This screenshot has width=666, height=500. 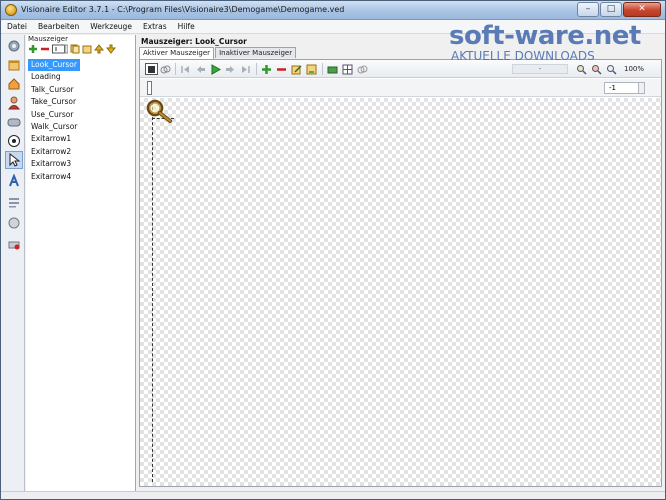 I want to click on list-item: Use_Cursor, so click(x=81, y=115).